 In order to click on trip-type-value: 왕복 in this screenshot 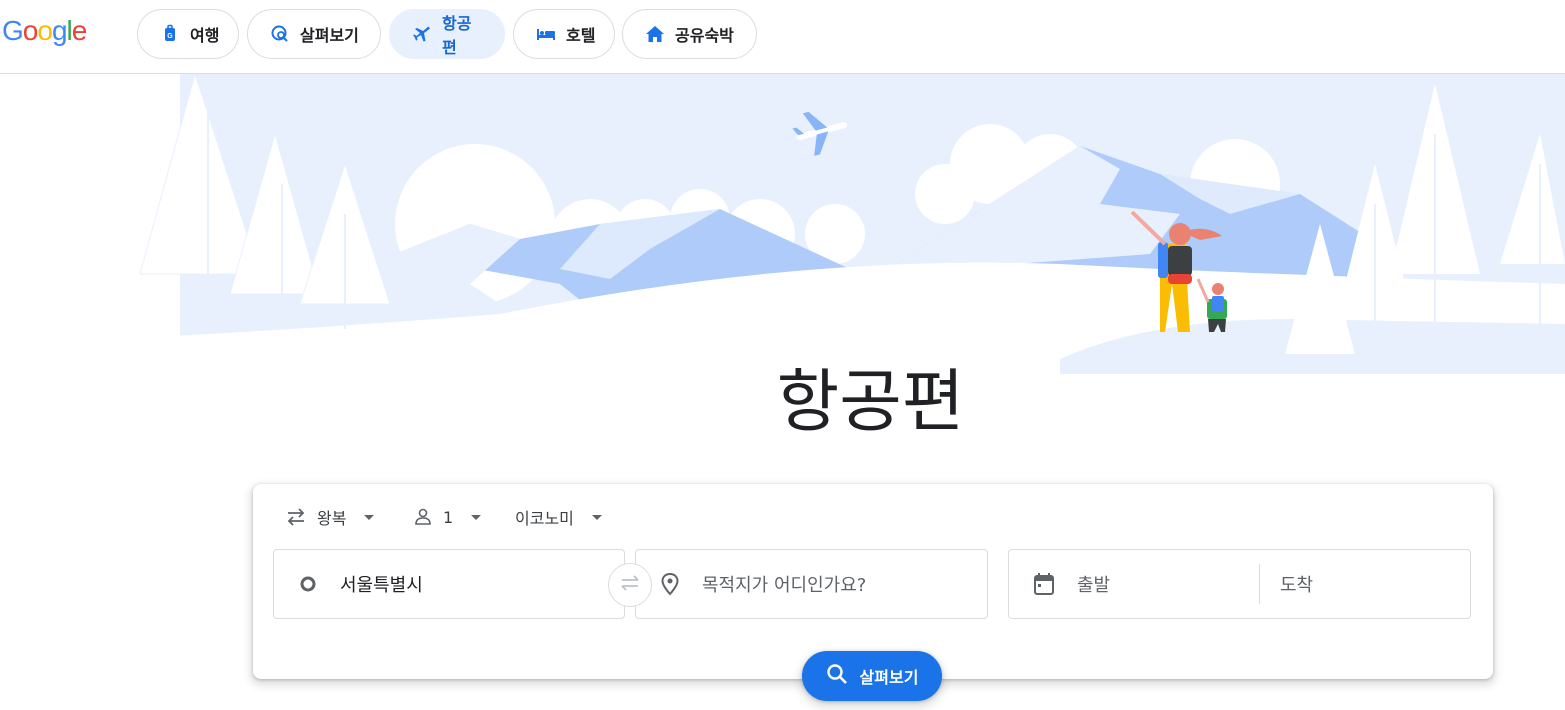, I will do `click(332, 518)`.